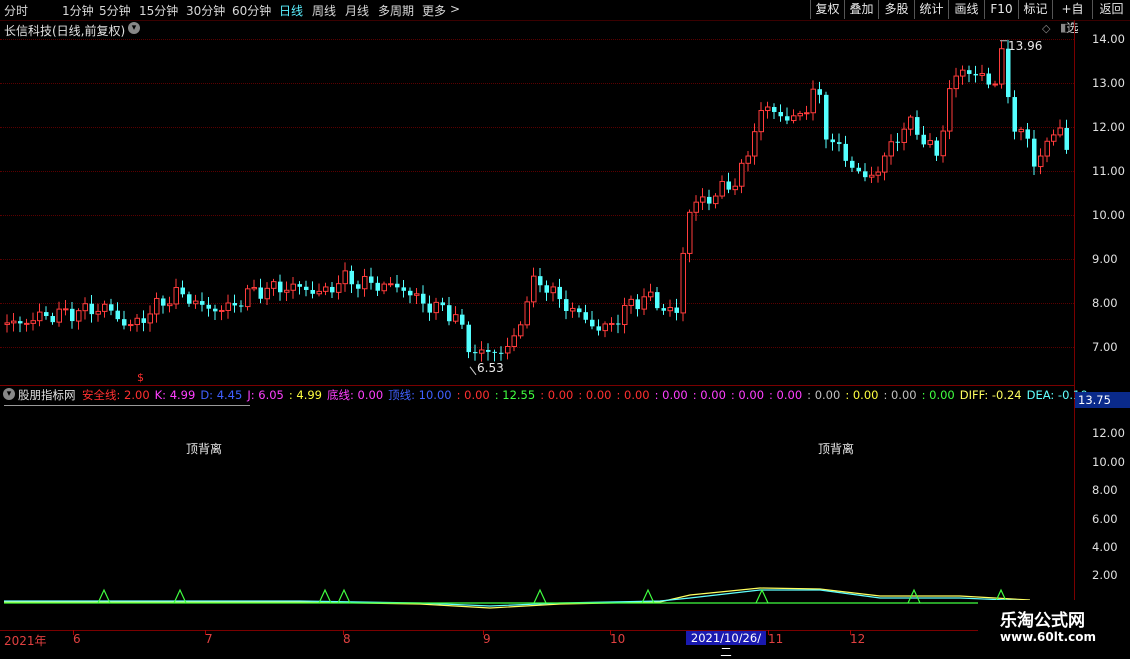 The width and height of the screenshot is (1130, 659). I want to click on btn-restore-rights: 复权, so click(827, 9).